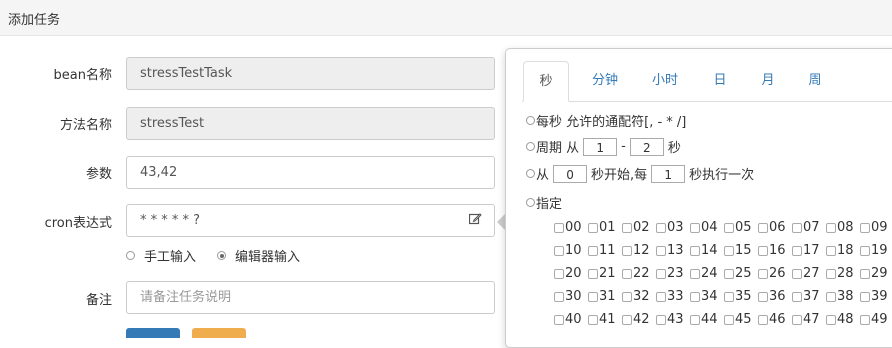 The height and width of the screenshot is (348, 892). Describe the element at coordinates (605, 81) in the screenshot. I see `tab-minute: 分钟` at that location.